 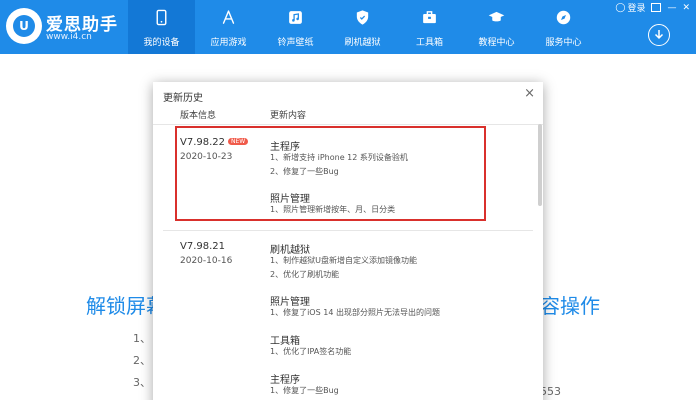 I want to click on shield-icon, so click(x=362, y=17).